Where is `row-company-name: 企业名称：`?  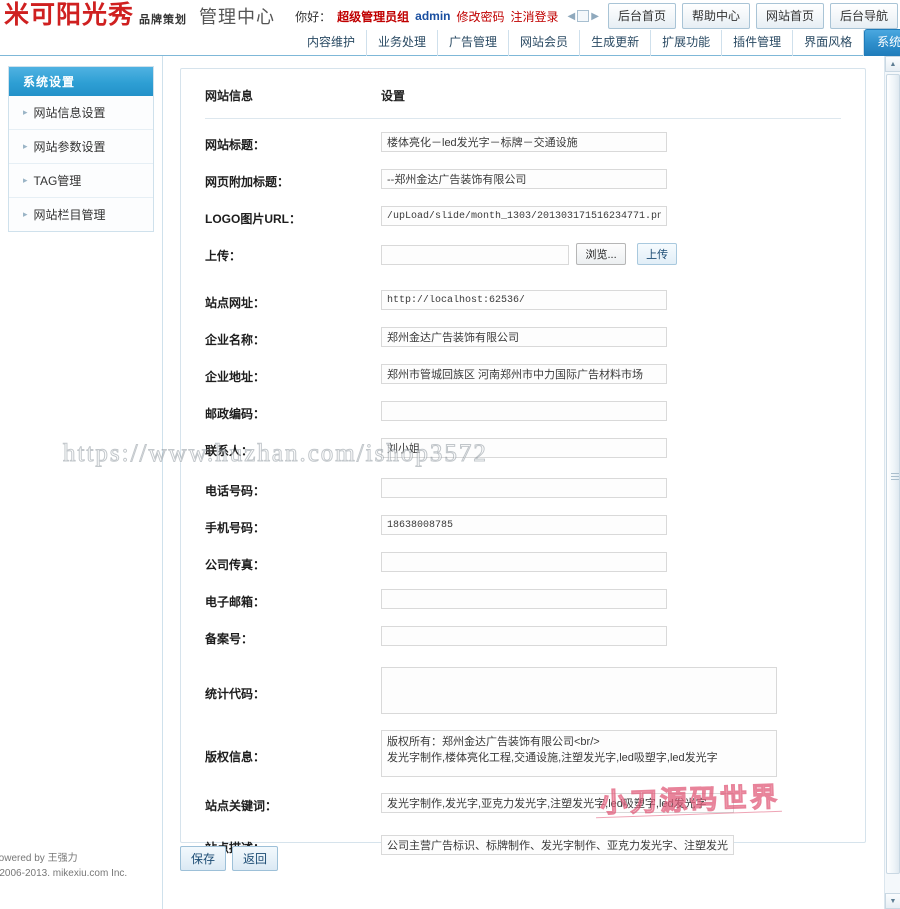
row-company-name: 企业名称： is located at coordinates (523, 339).